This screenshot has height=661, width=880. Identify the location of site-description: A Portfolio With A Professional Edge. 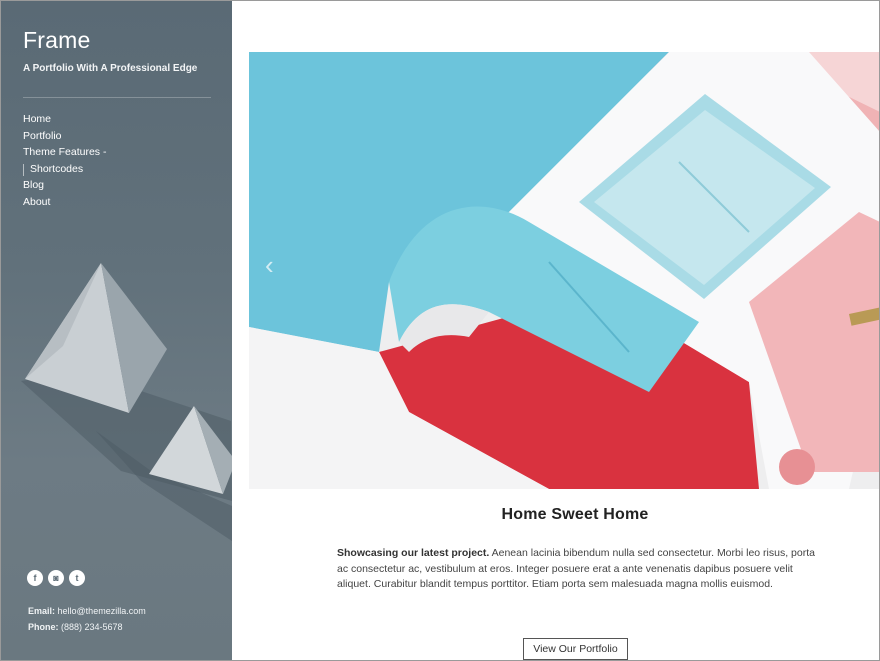
(110, 68).